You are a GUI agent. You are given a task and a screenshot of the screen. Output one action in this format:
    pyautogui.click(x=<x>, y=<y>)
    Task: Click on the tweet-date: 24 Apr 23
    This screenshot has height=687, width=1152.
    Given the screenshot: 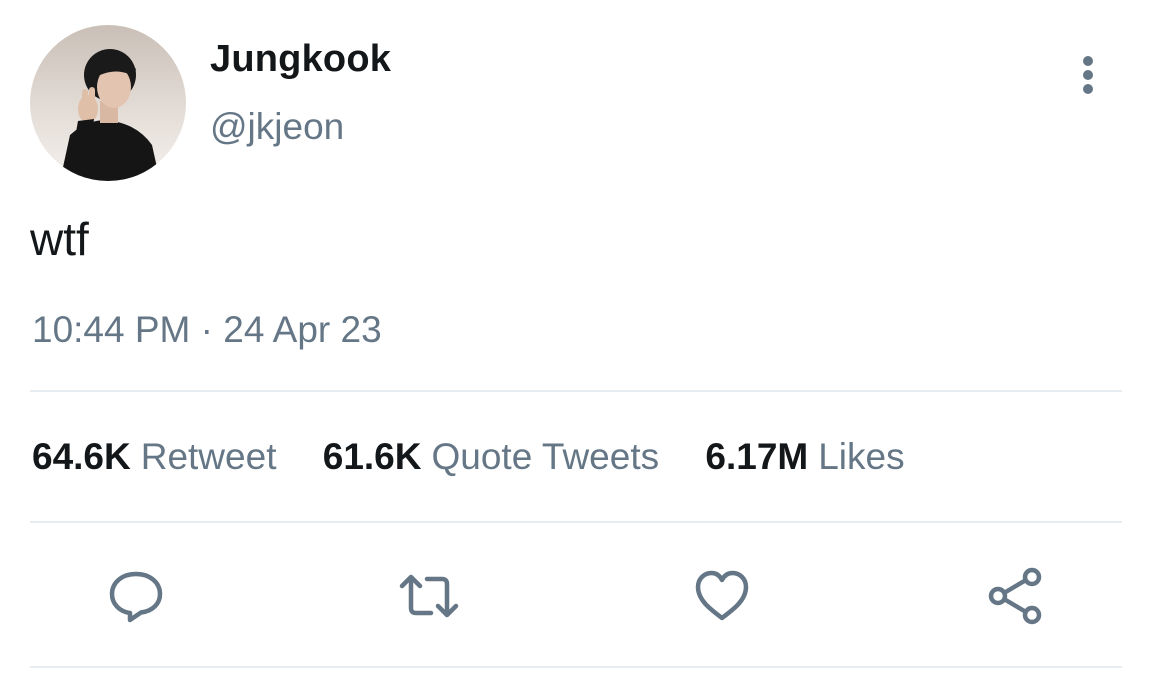 What is the action you would take?
    pyautogui.click(x=302, y=329)
    